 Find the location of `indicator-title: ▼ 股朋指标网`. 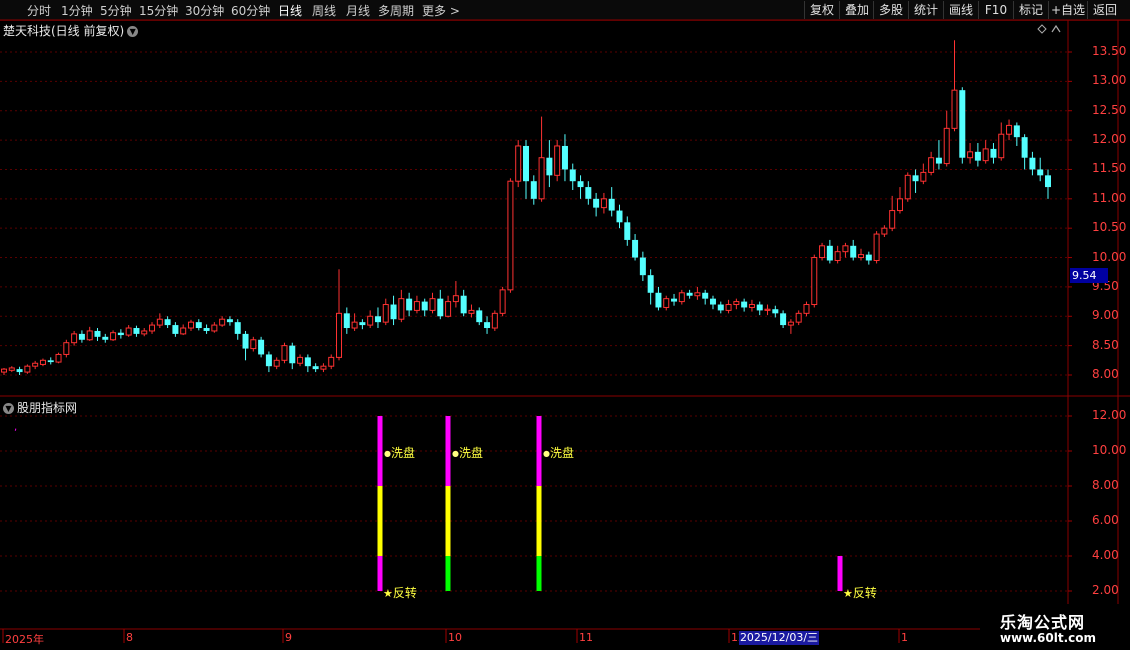

indicator-title: ▼ 股朋指标网 is located at coordinates (40, 407).